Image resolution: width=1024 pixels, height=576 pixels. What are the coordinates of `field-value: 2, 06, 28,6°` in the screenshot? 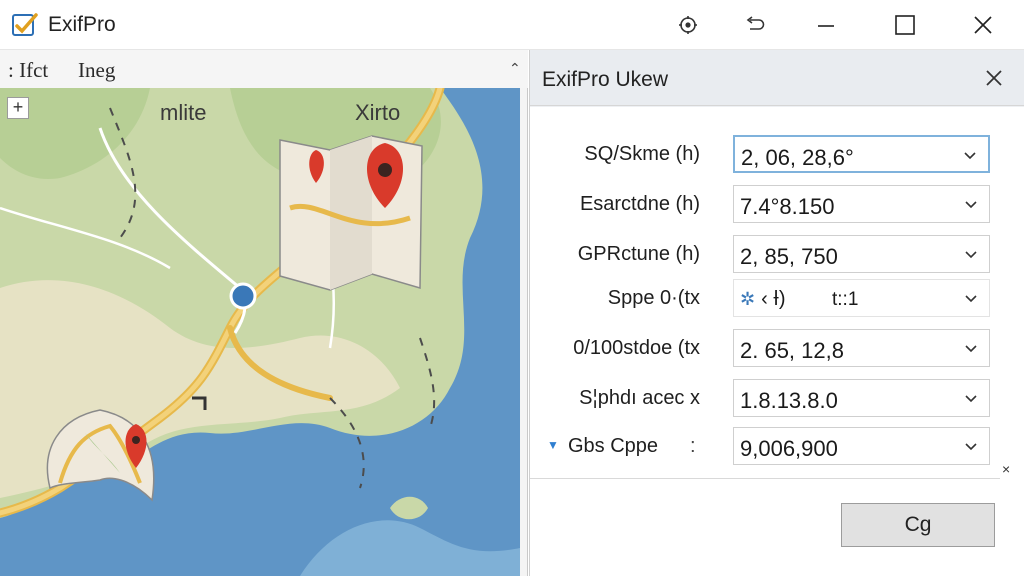 It's located at (797, 157).